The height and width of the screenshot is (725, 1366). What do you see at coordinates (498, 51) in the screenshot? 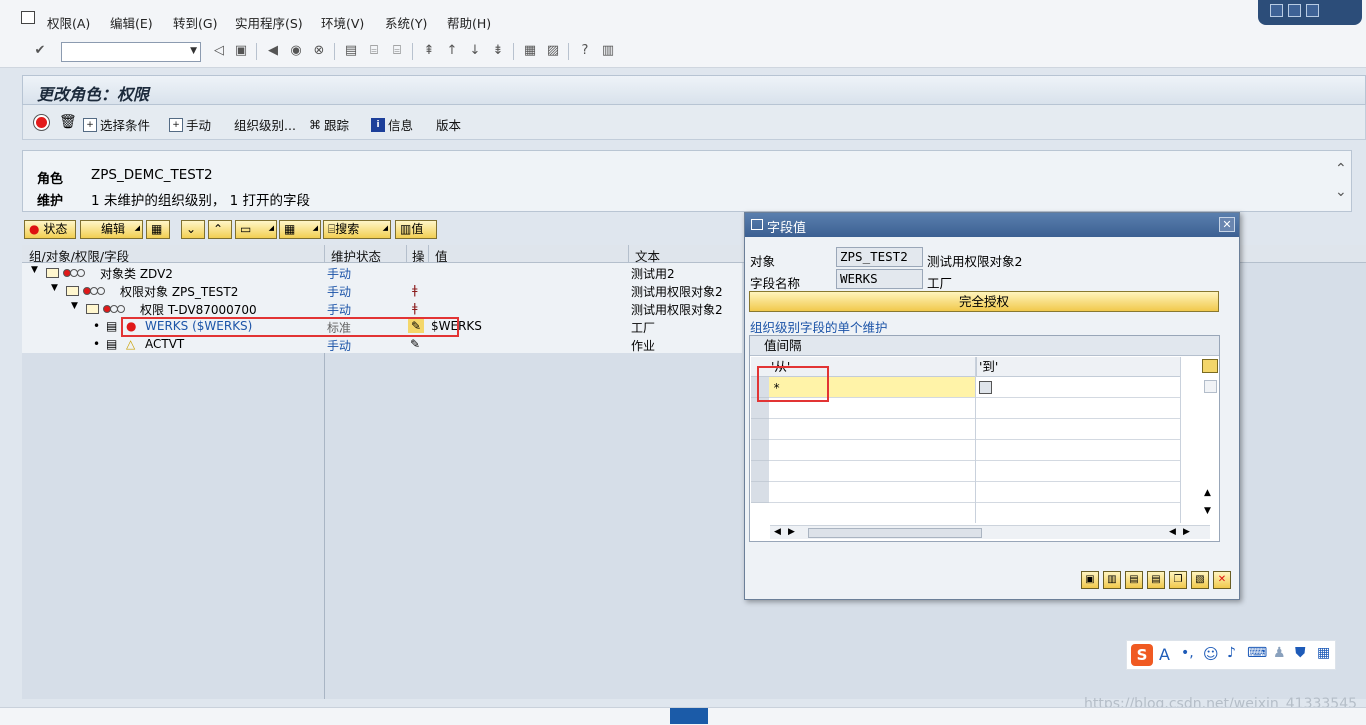
I see `last-page-icon: ⇟` at bounding box center [498, 51].